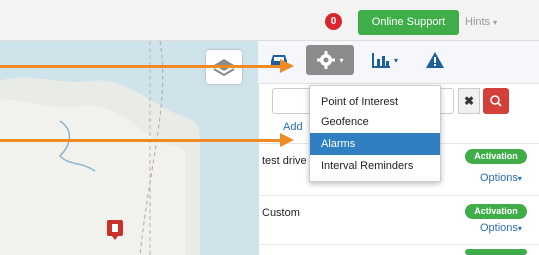 This screenshot has width=539, height=255. I want to click on reports-tool-button: ▾, so click(384, 60).